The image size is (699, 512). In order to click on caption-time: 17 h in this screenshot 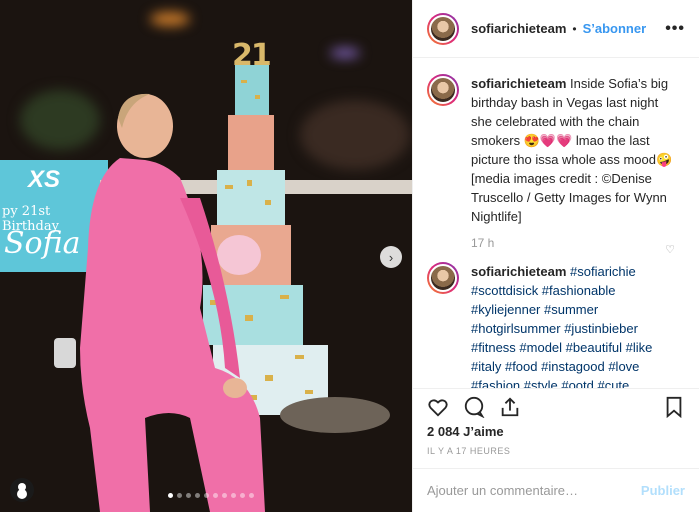, I will do `click(578, 243)`.